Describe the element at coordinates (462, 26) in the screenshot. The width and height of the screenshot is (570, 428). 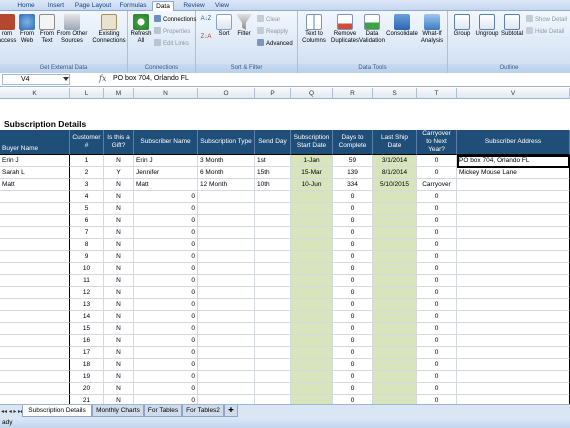
I see `group-button: Group` at that location.